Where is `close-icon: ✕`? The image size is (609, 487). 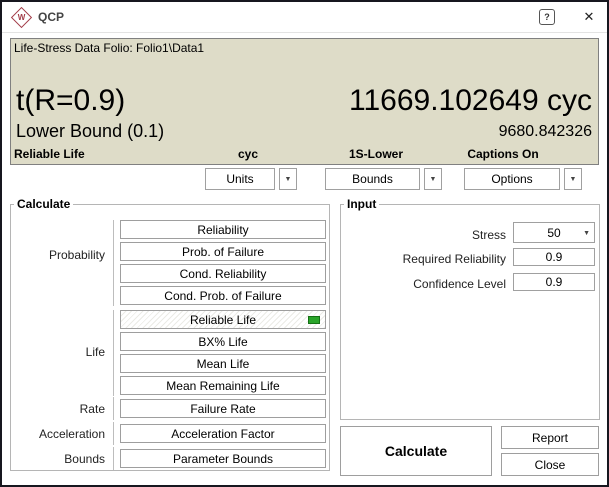 close-icon: ✕ is located at coordinates (589, 16).